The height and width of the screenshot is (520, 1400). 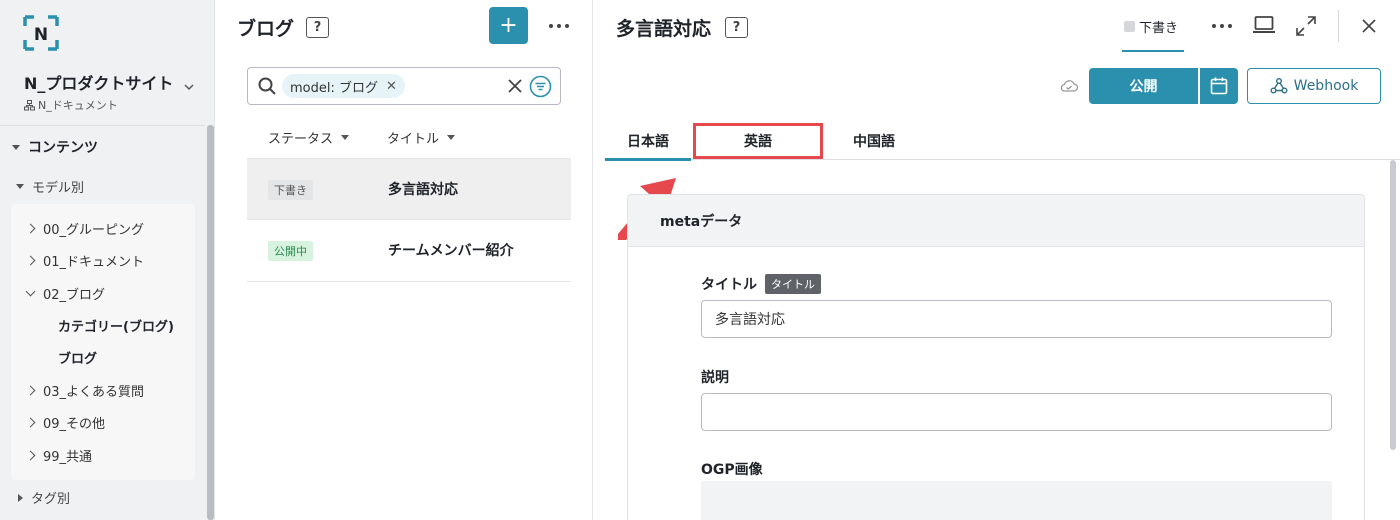 I want to click on project-sub-label: N_ドキュメント, so click(x=78, y=105).